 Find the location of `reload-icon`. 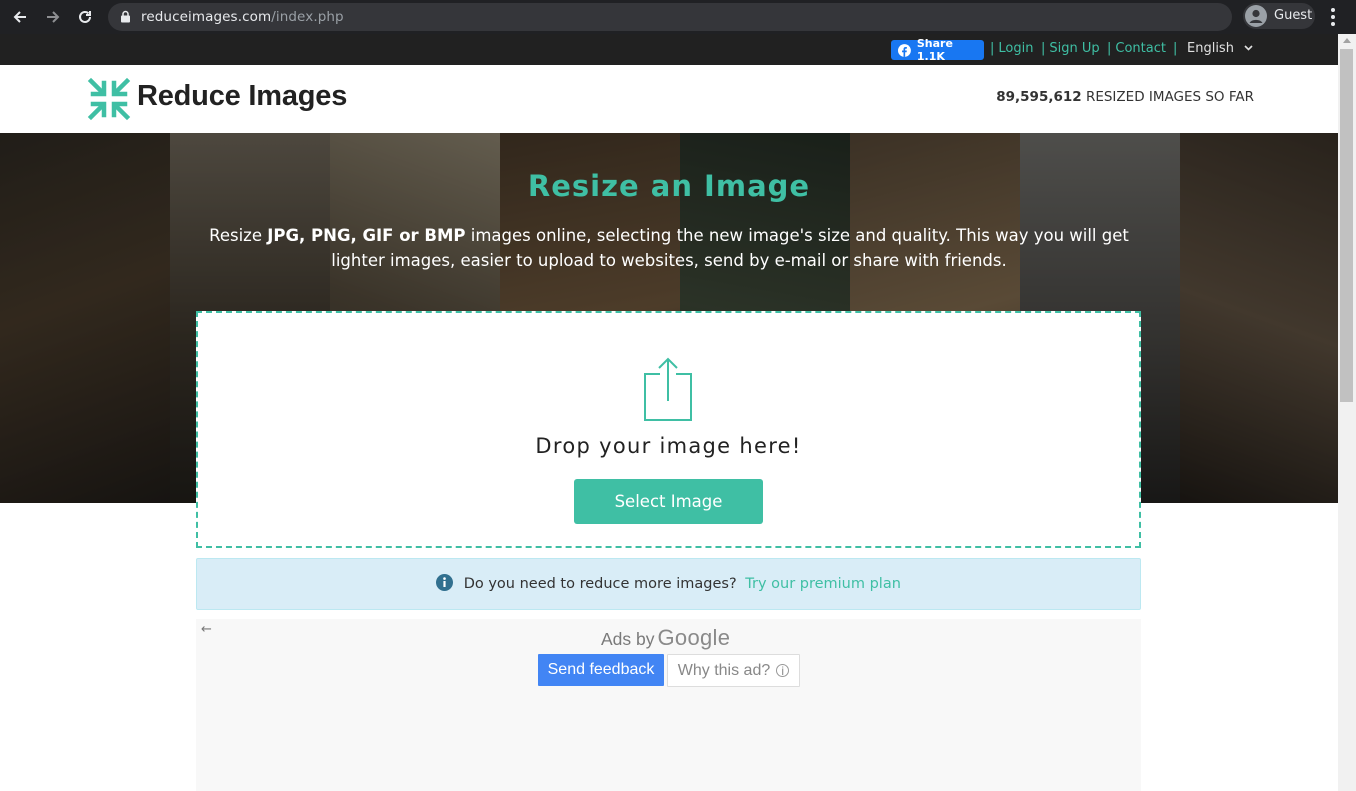

reload-icon is located at coordinates (85, 17).